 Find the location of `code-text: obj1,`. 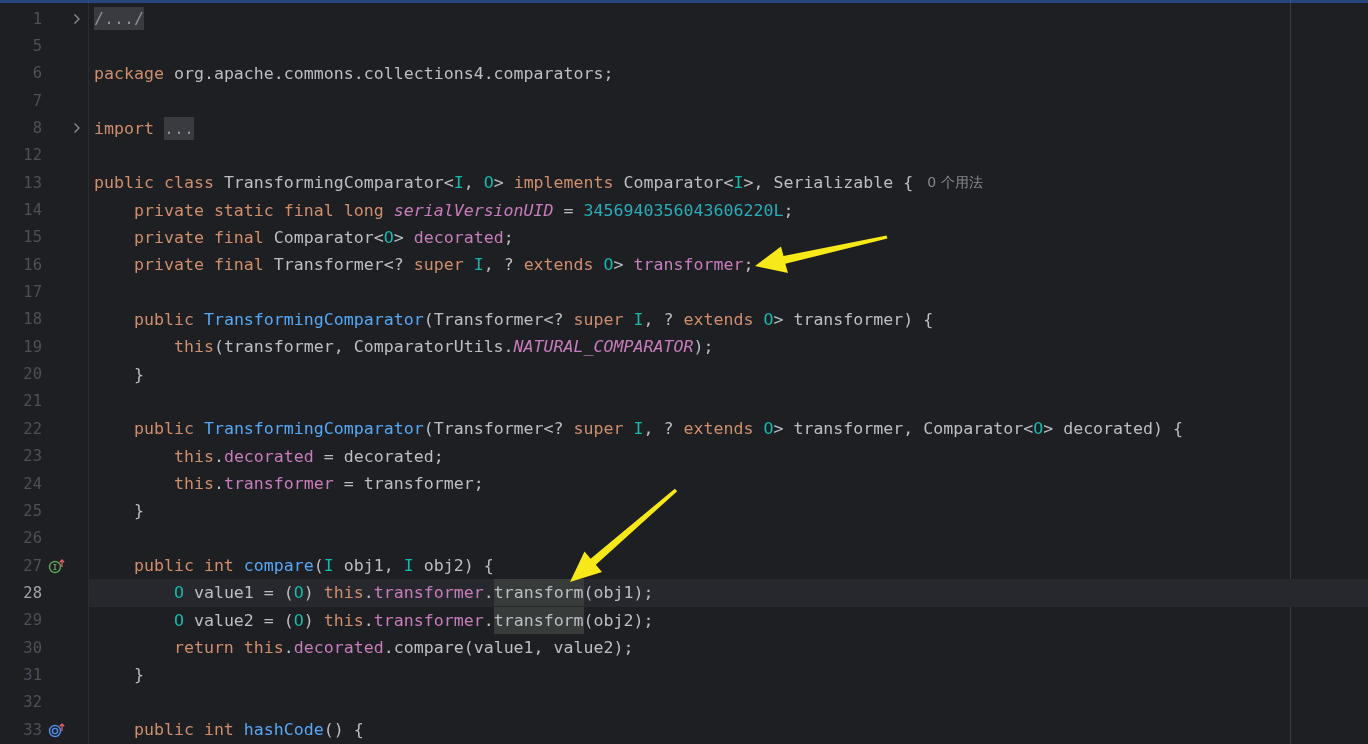

code-text: obj1, is located at coordinates (368, 566).